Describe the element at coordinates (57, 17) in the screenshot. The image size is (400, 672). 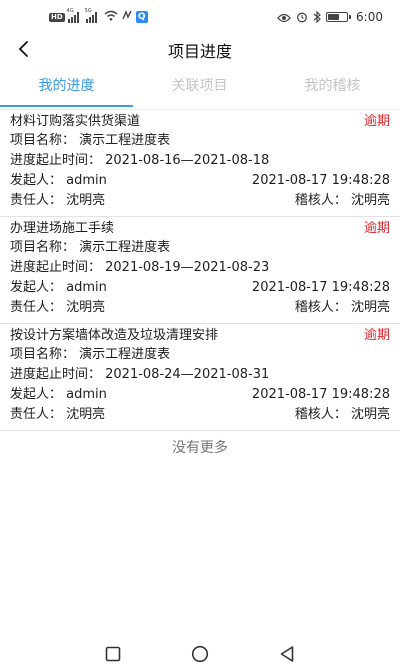
I see `hd-badge: HD` at that location.